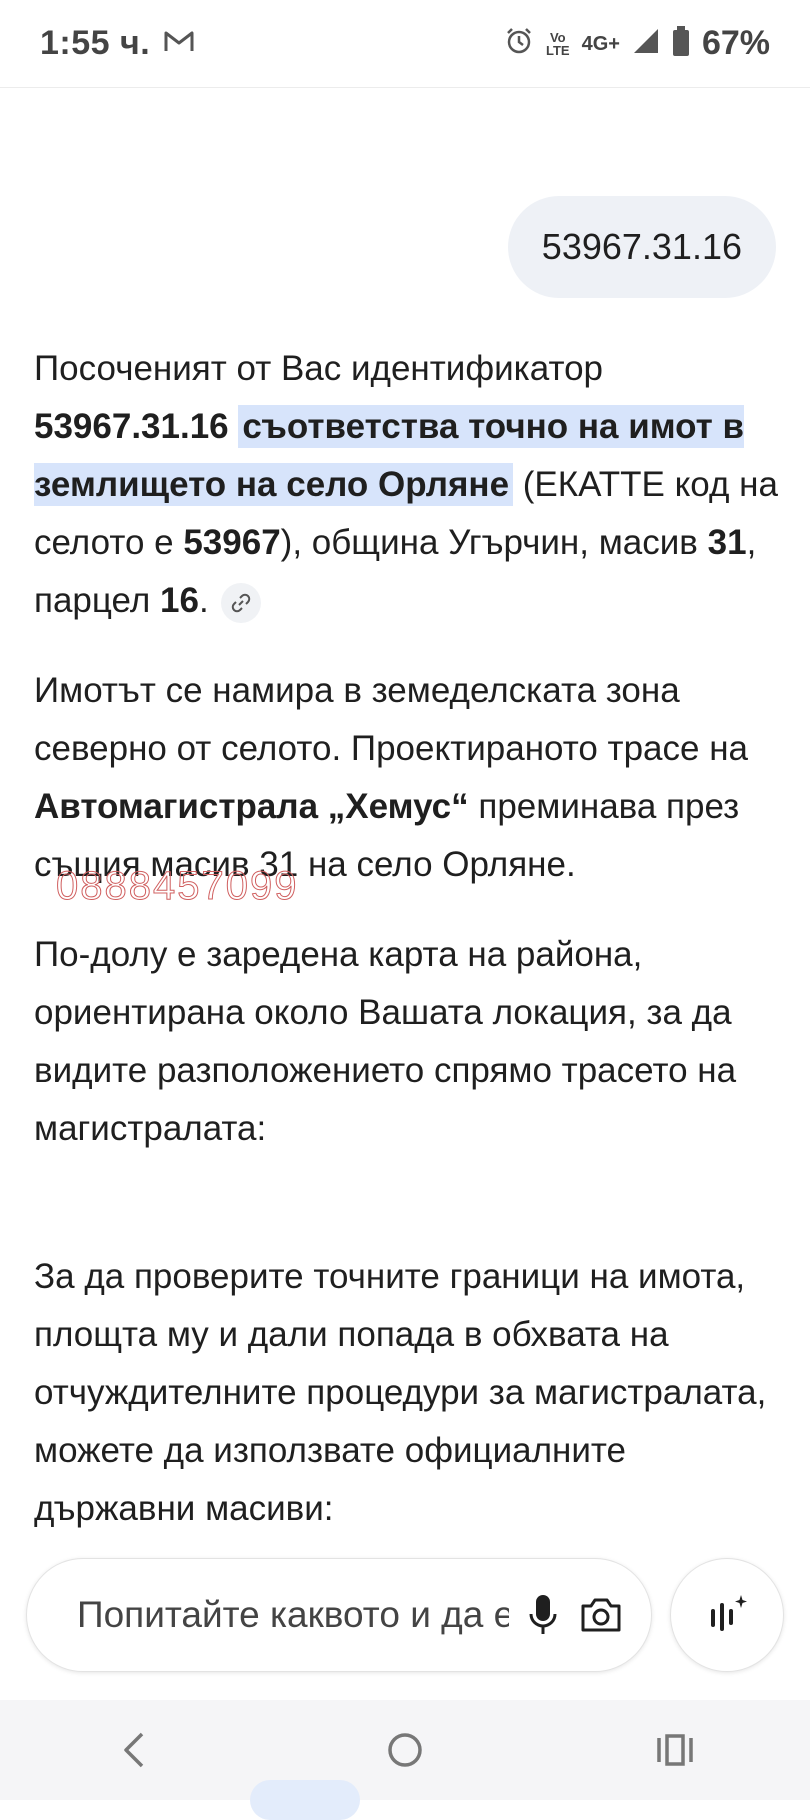 This screenshot has width=810, height=1820. I want to click on live-mode-button, so click(727, 1615).